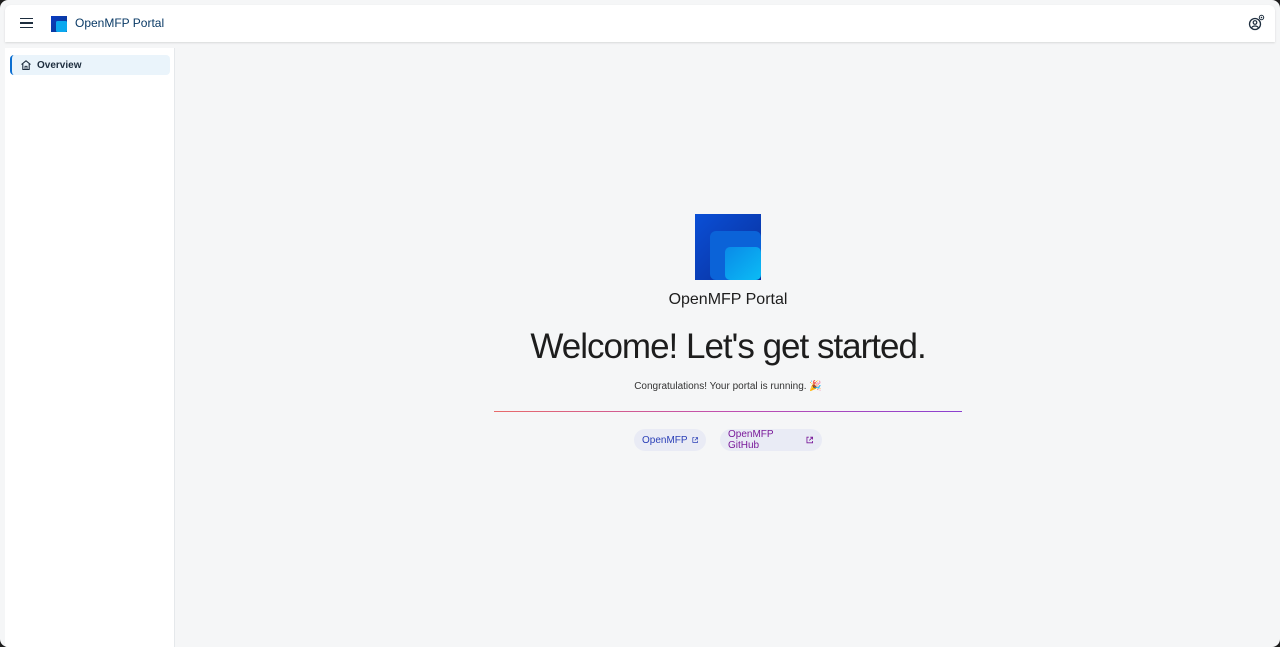 This screenshot has width=1280, height=647. Describe the element at coordinates (90, 347) in the screenshot. I see `side-navigation: Overview` at that location.